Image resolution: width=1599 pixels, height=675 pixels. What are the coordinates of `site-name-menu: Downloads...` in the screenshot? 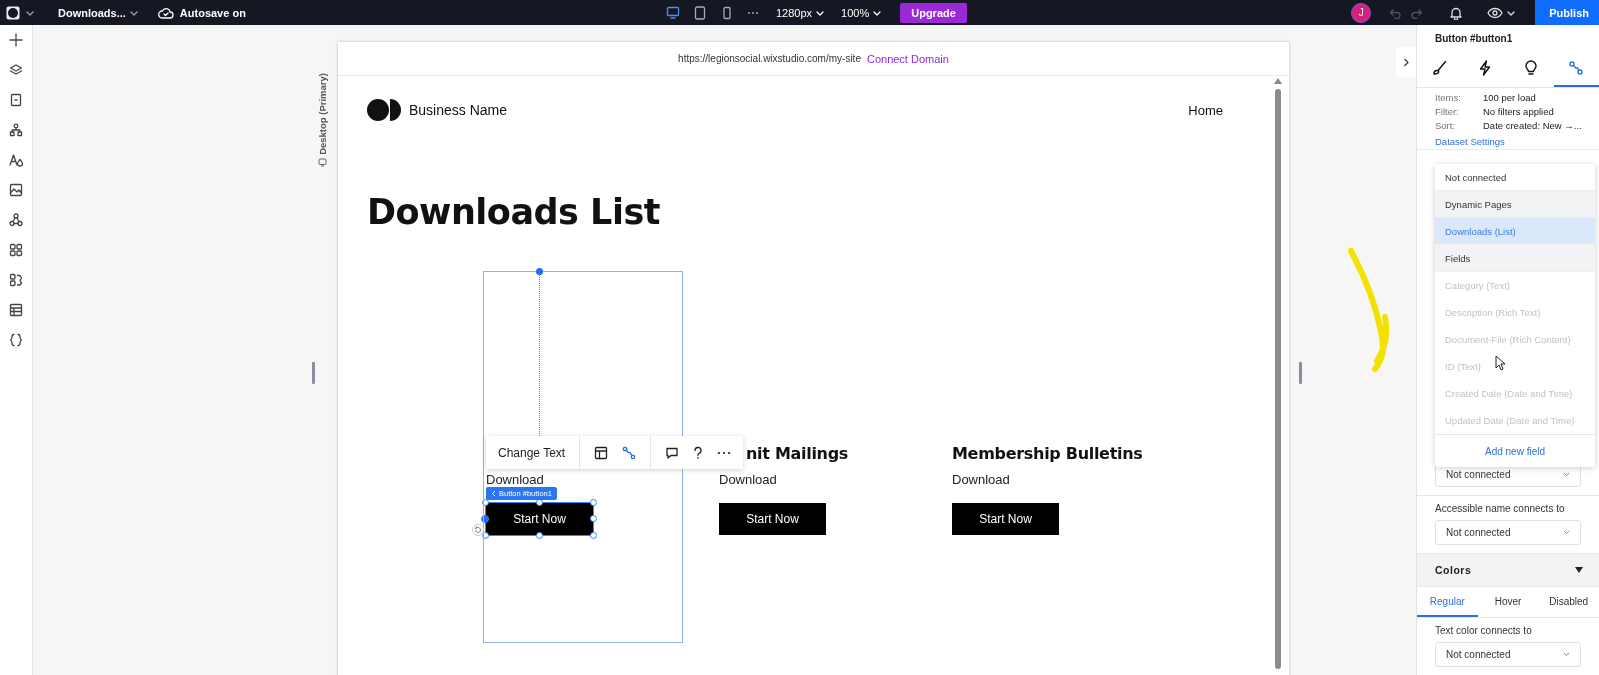 It's located at (98, 12).